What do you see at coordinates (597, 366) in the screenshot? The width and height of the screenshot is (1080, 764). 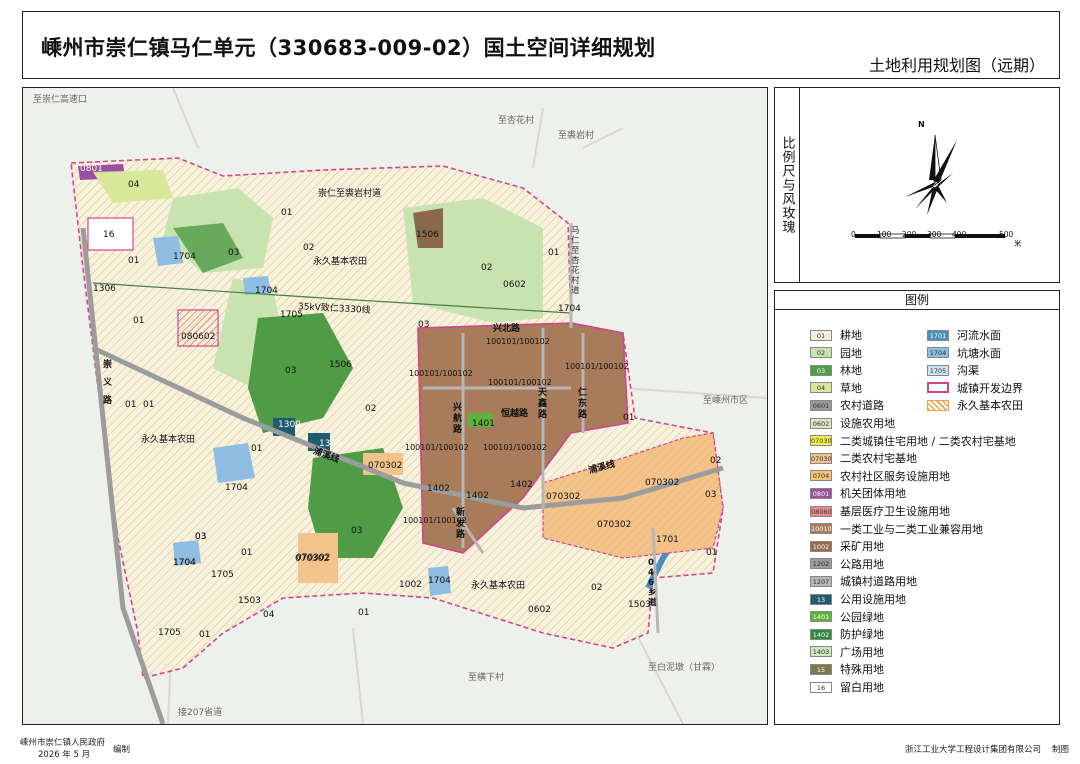 I see `parcel-code-ind4: 100101/100102` at bounding box center [597, 366].